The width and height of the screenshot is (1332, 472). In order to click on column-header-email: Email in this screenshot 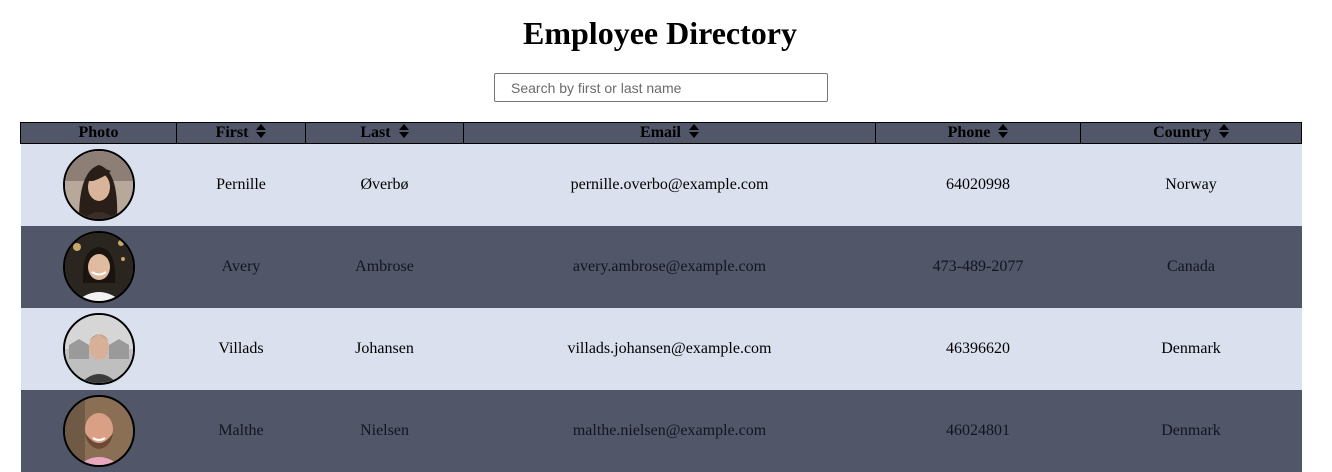, I will do `click(669, 133)`.